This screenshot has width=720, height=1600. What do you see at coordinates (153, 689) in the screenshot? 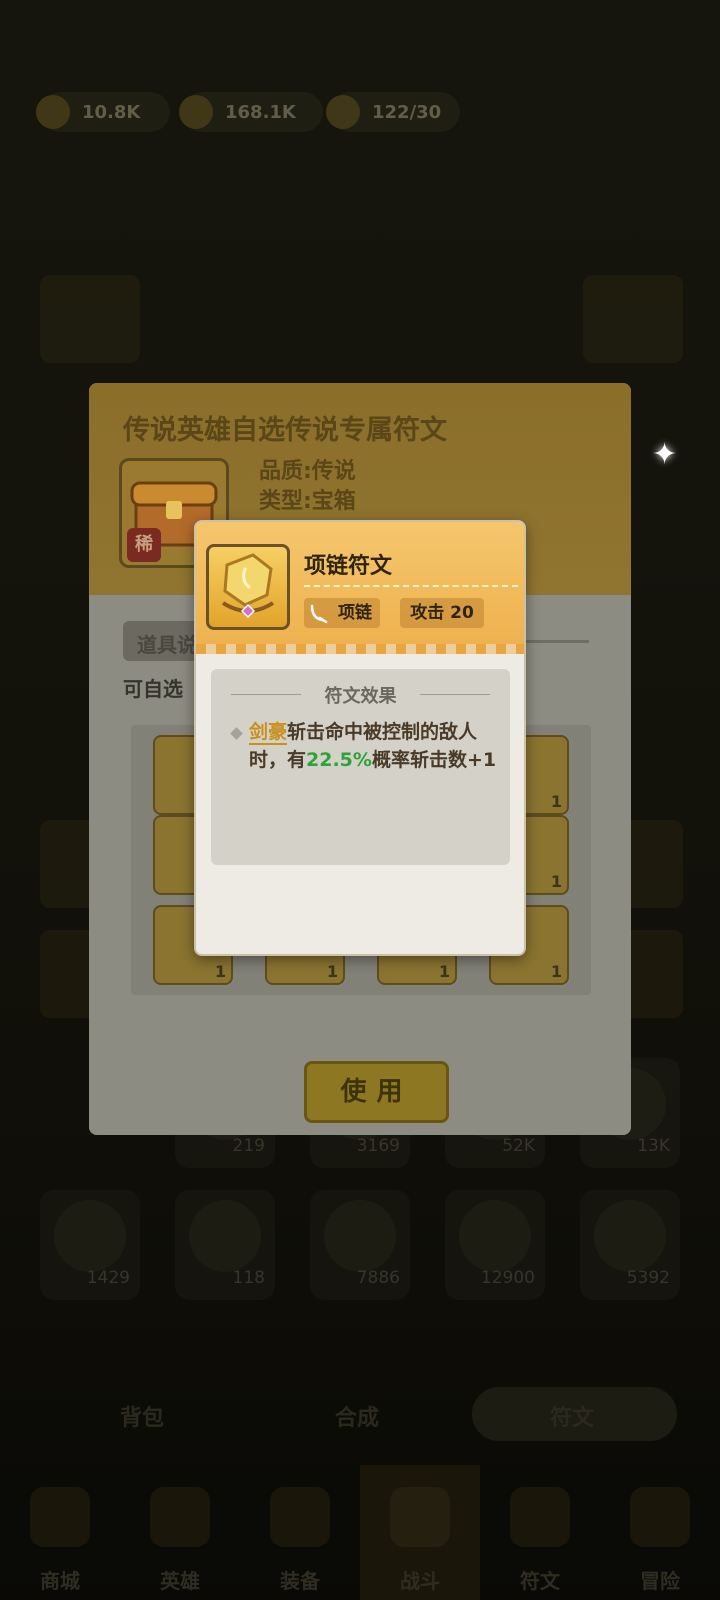
I see `item-desc-text: 可自选` at bounding box center [153, 689].